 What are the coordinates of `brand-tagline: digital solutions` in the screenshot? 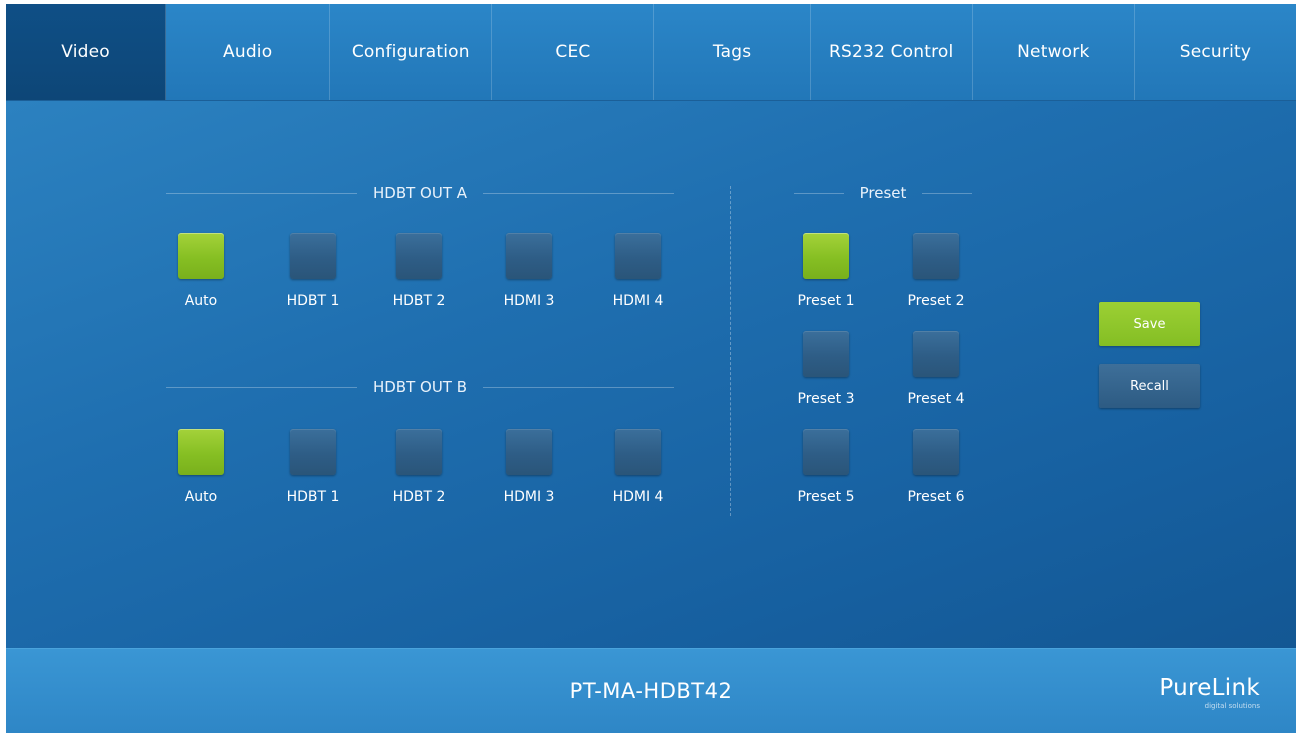 It's located at (1232, 706).